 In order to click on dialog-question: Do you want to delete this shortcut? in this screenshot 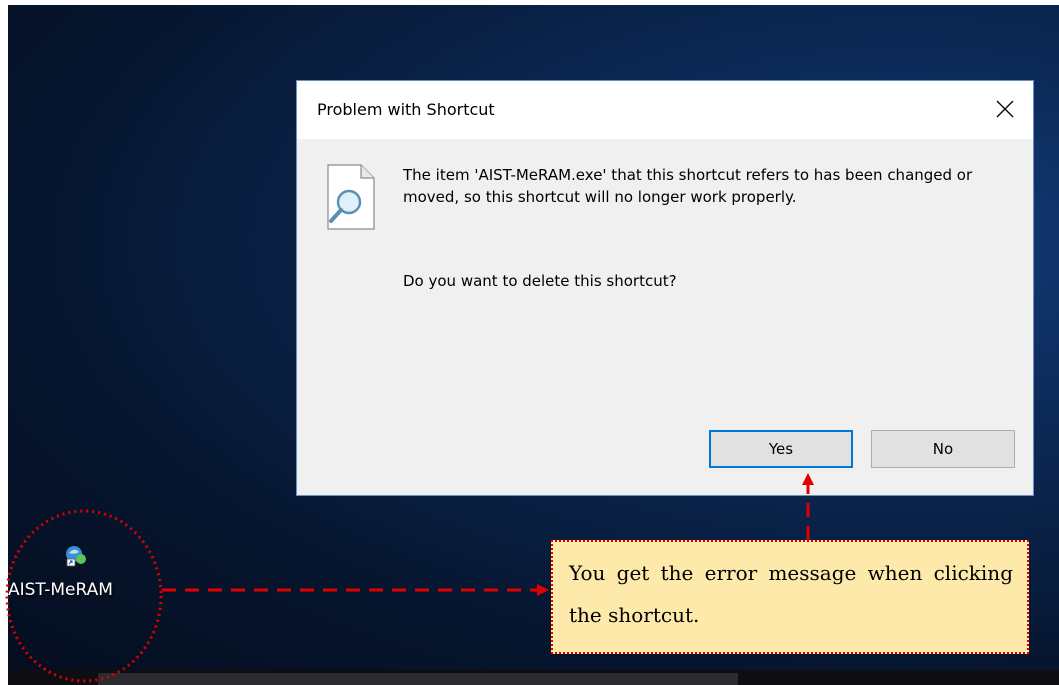, I will do `click(540, 281)`.